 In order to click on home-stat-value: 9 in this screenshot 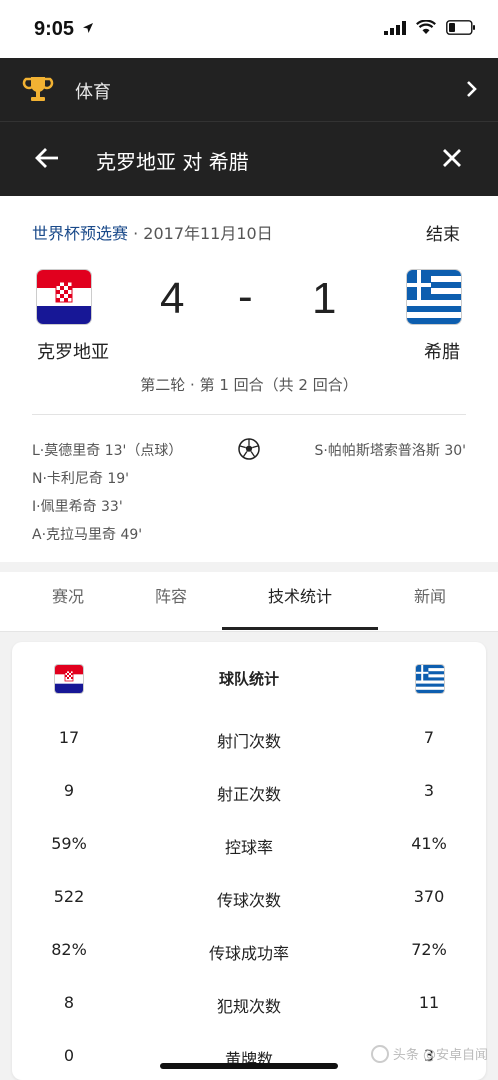, I will do `click(69, 790)`.